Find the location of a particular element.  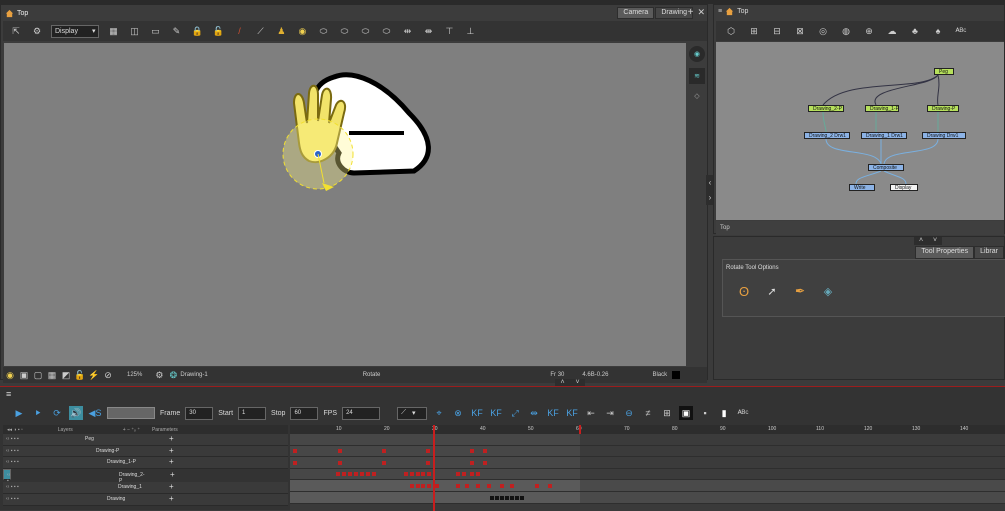

node-write: Write is located at coordinates (862, 187).